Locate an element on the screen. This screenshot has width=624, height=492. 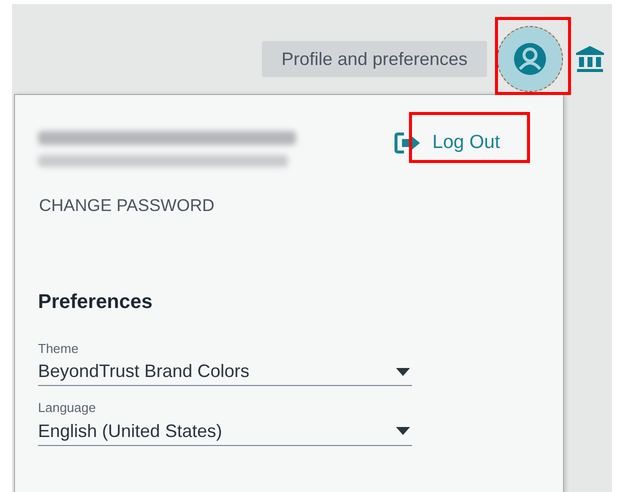
change-password-link: CHANGE PASSWORD is located at coordinates (126, 205).